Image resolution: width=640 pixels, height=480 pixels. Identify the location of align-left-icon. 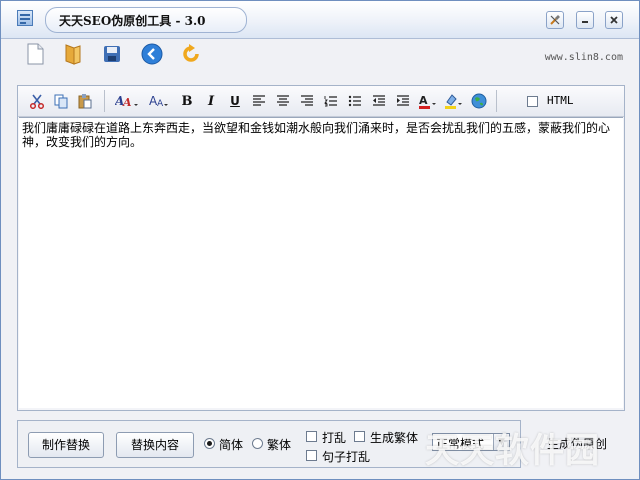
(259, 100).